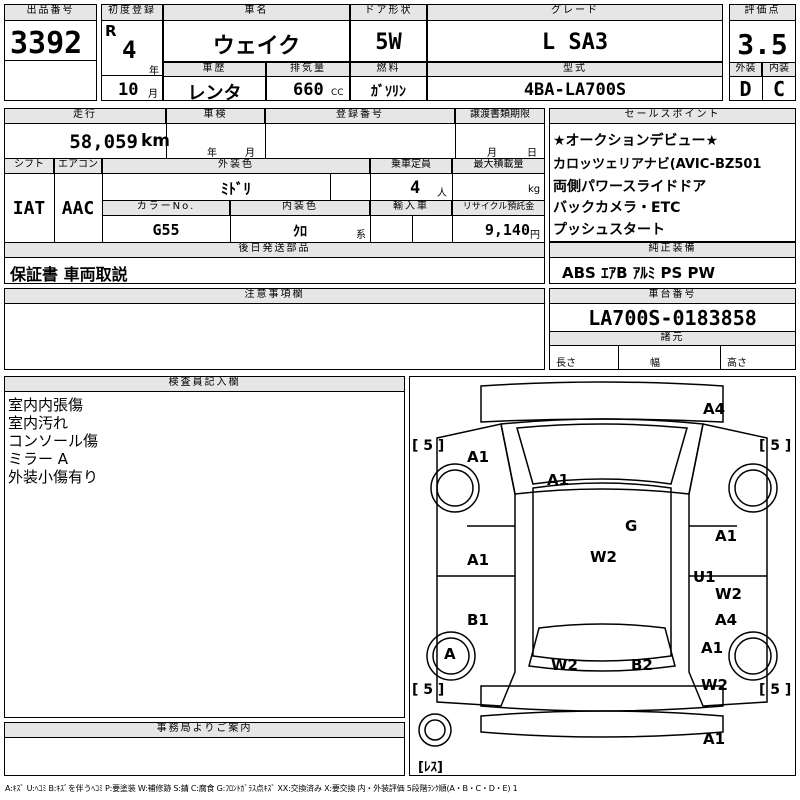 This screenshot has height=800, width=800. I want to click on recycle-label: リサイクル預託金, so click(498, 208).